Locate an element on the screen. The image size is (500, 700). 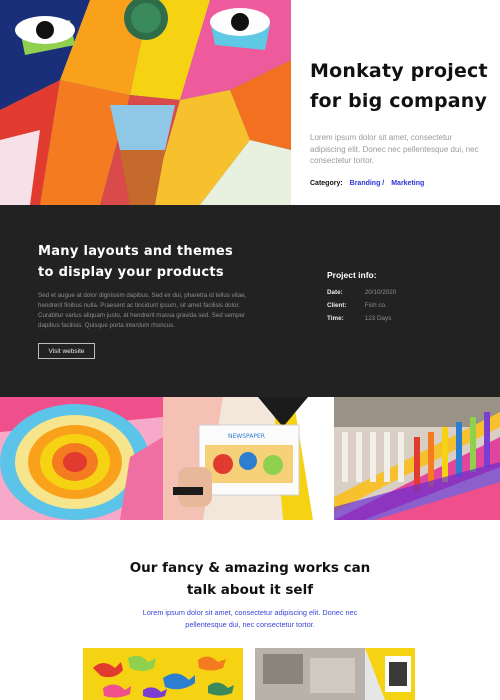
showcase-title-line1: Many layouts and themes is located at coordinates (136, 251).